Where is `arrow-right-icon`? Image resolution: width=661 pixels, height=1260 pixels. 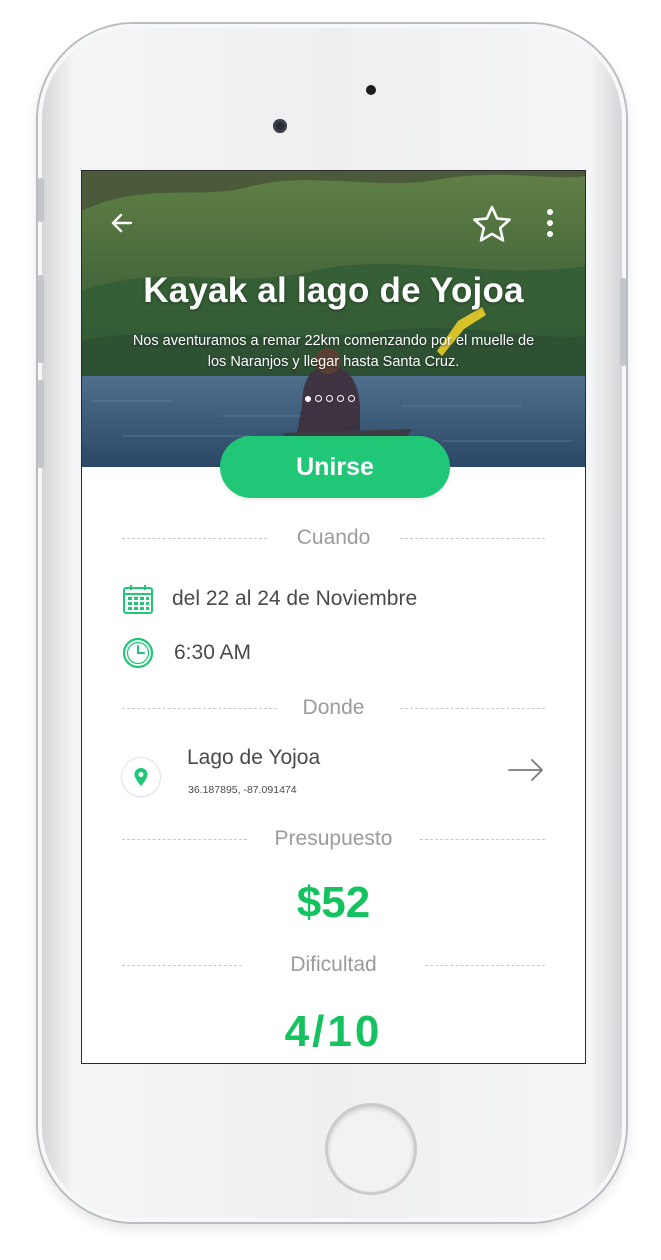
arrow-right-icon is located at coordinates (525, 770).